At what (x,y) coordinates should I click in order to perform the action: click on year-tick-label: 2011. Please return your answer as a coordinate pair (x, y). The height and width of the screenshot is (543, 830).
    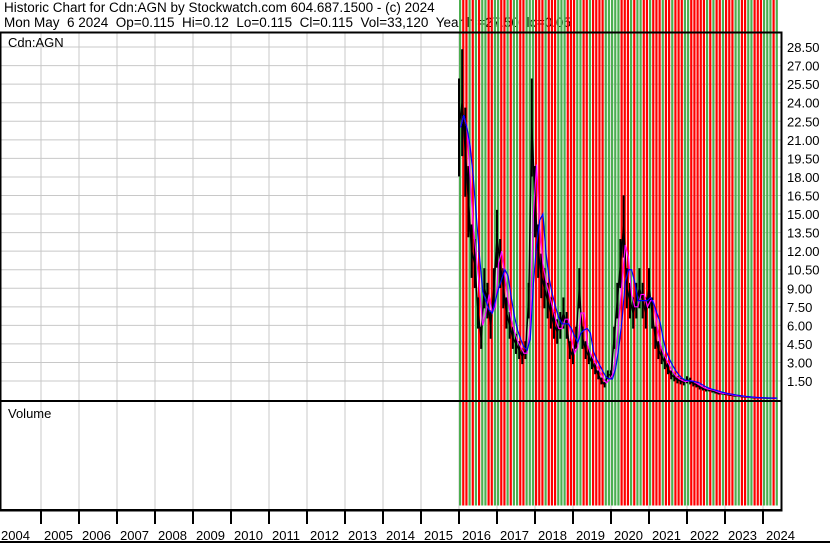
    Looking at the image, I should click on (286, 535).